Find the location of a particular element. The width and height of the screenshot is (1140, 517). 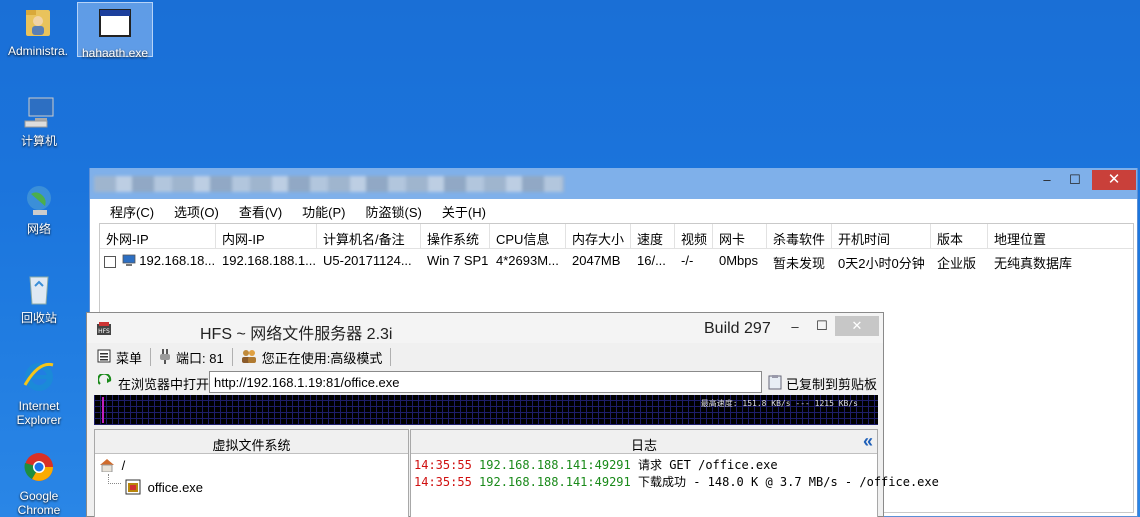

log-text: 请求 GET /office.exe is located at coordinates (707, 465).